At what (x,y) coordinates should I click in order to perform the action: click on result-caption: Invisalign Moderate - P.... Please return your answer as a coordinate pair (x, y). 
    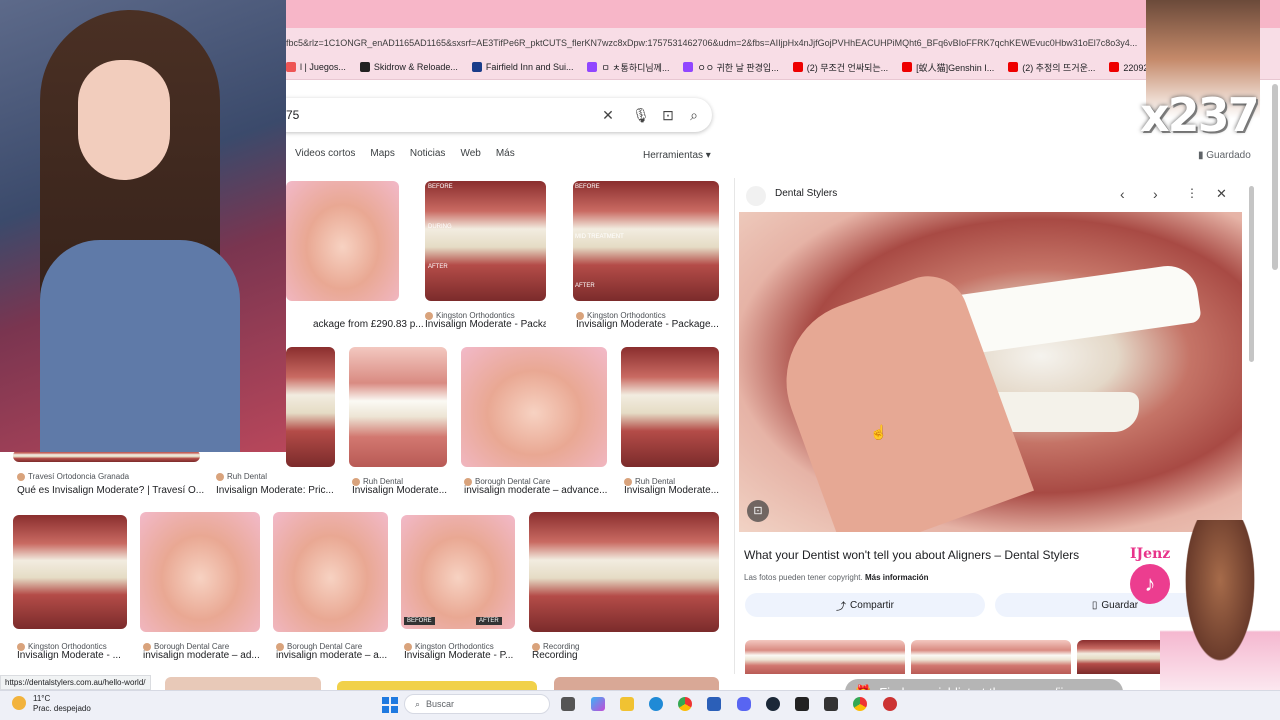
    Looking at the image, I should click on (461, 655).